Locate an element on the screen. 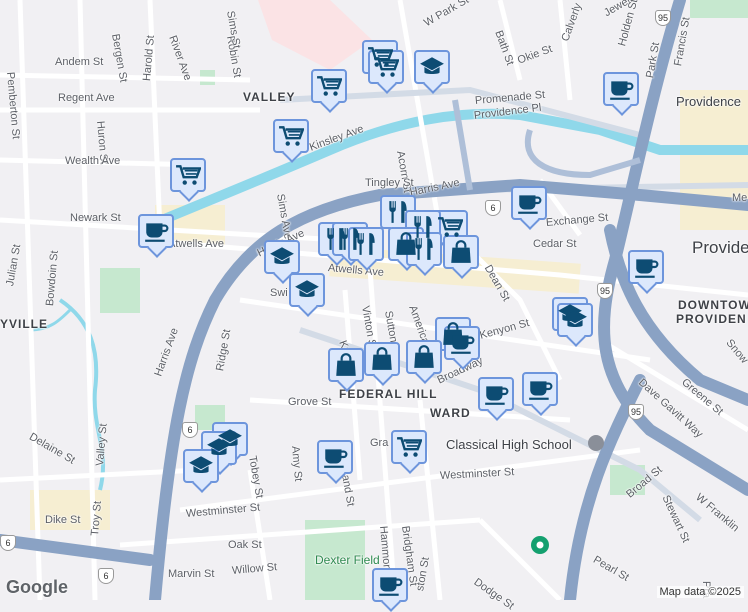  street-label: Marvin St is located at coordinates (191, 574).